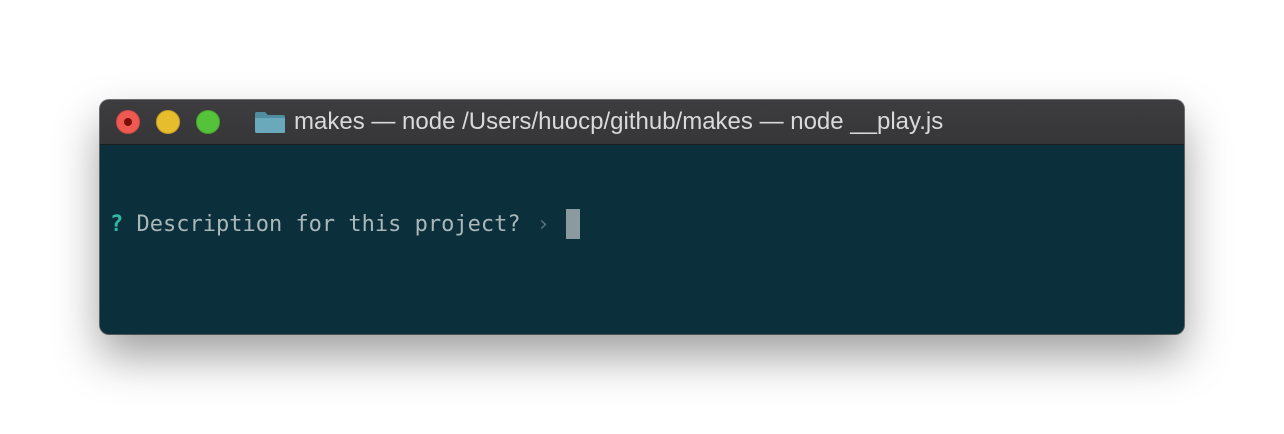 The image size is (1284, 434). What do you see at coordinates (270, 122) in the screenshot?
I see `folder-icon` at bounding box center [270, 122].